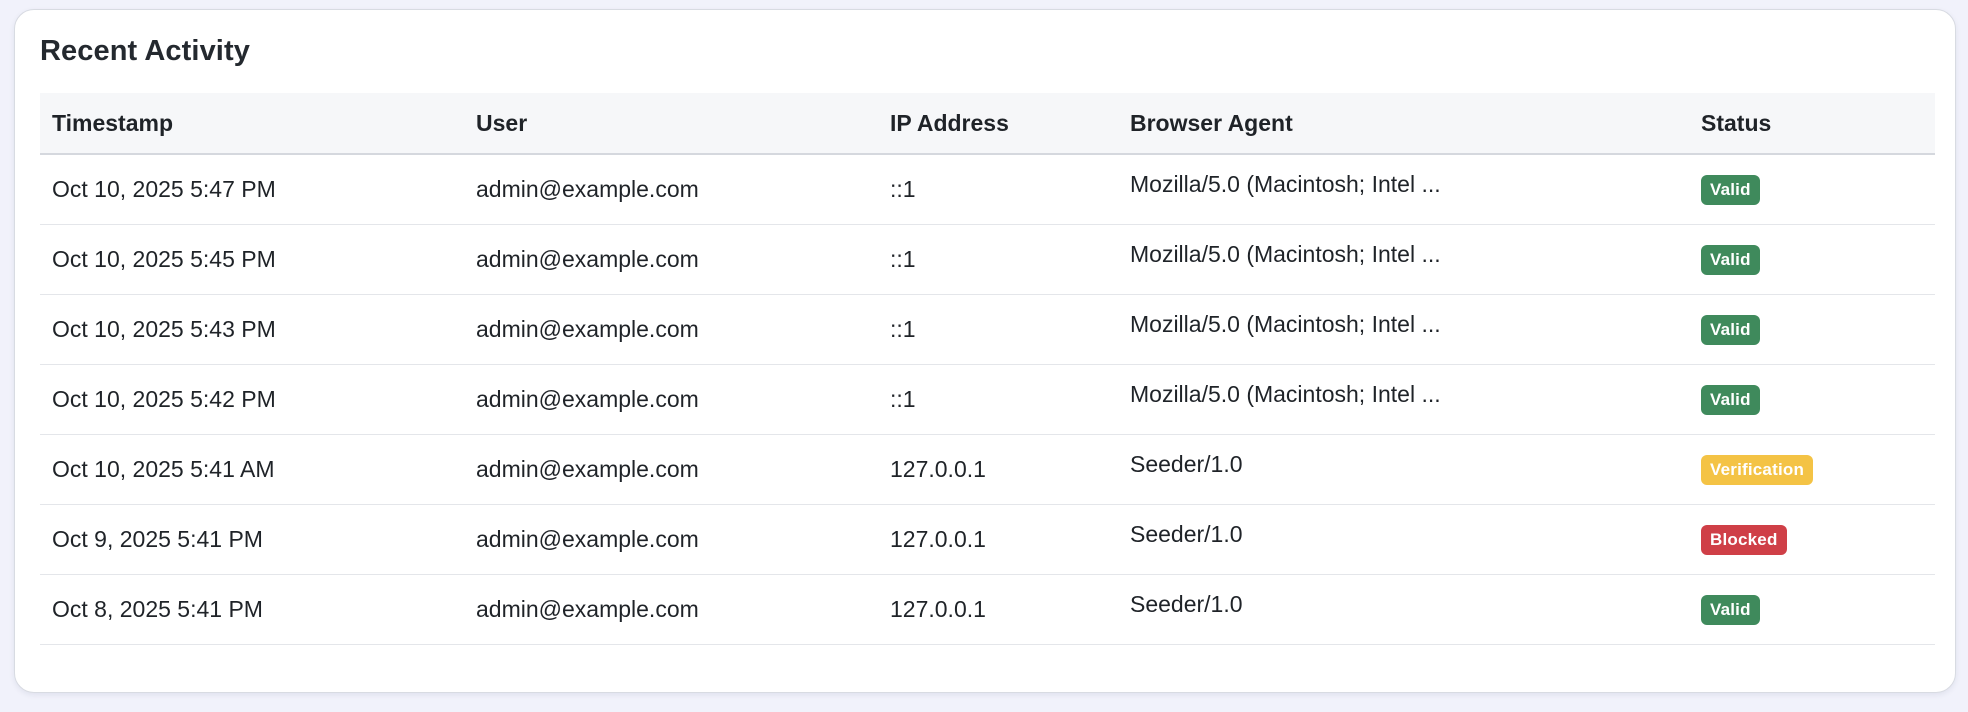 This screenshot has height=712, width=1968. I want to click on cell-status: Blocked, so click(1812, 539).